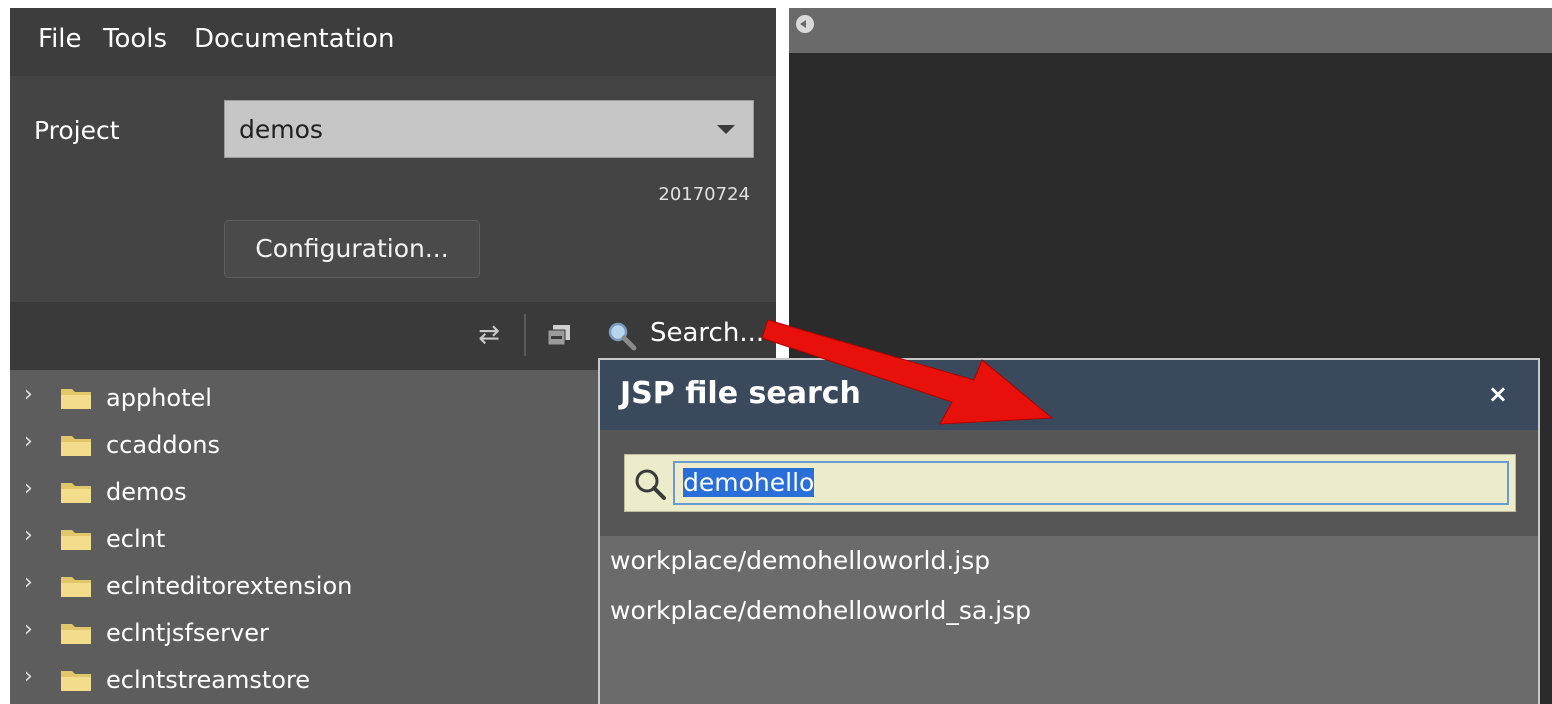 Image resolution: width=1552 pixels, height=704 pixels. I want to click on tree-item-eclntstreamstore: › eclntstreamstore, so click(310, 679).